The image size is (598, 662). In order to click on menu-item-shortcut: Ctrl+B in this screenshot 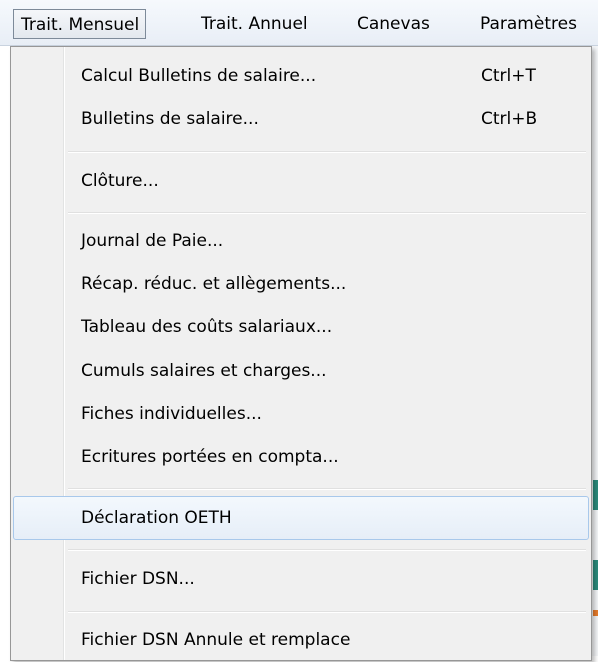, I will do `click(509, 119)`.